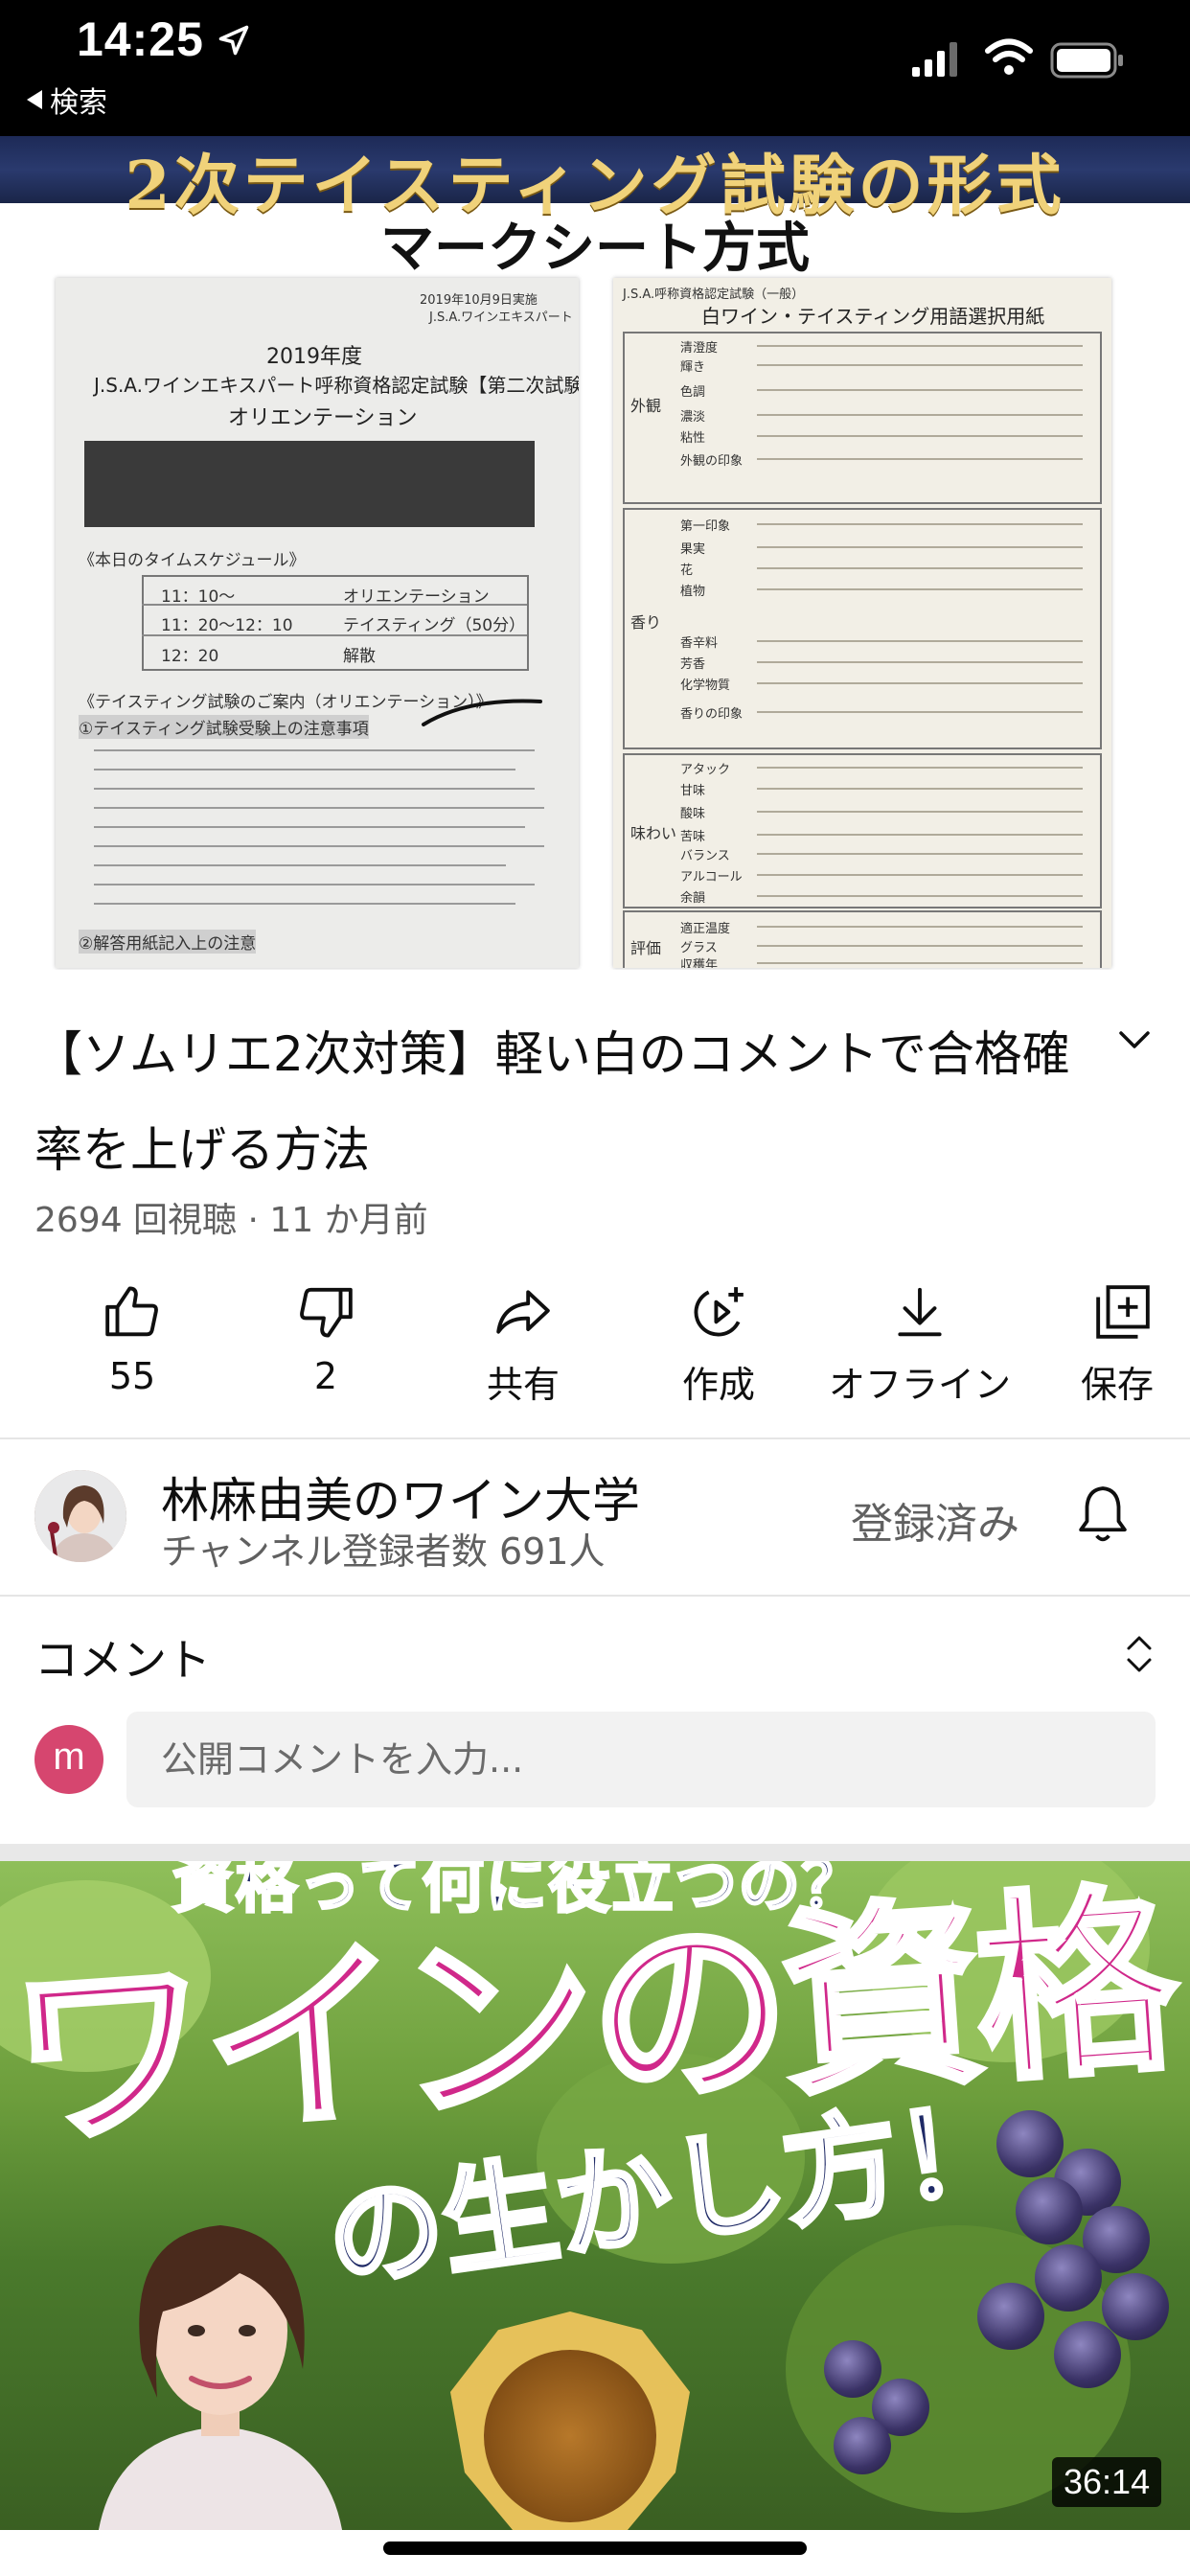  I want to click on sheet-row-label: 外観の印象, so click(712, 461).